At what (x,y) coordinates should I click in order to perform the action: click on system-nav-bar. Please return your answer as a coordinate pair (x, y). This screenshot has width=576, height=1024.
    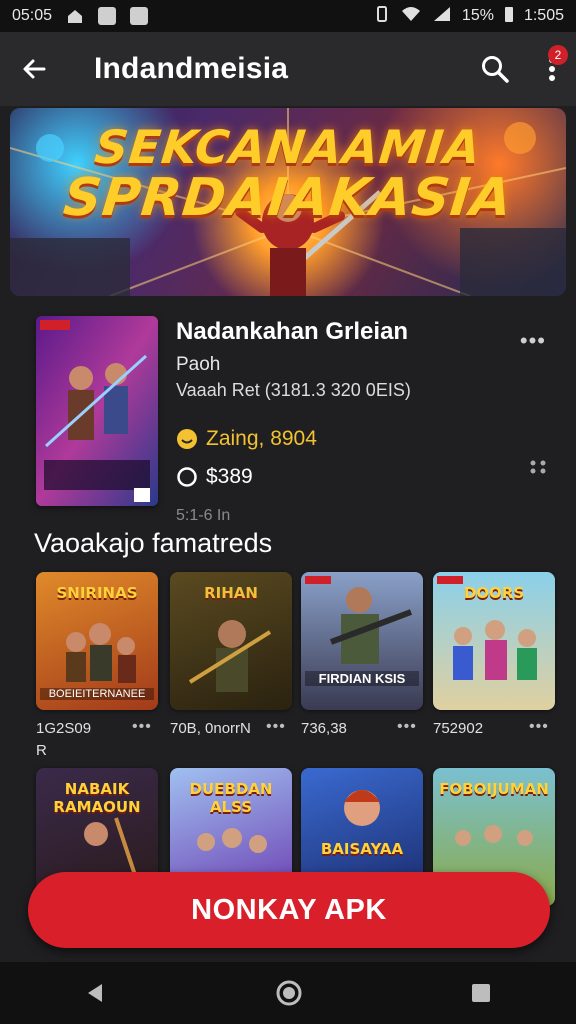
    Looking at the image, I should click on (288, 993).